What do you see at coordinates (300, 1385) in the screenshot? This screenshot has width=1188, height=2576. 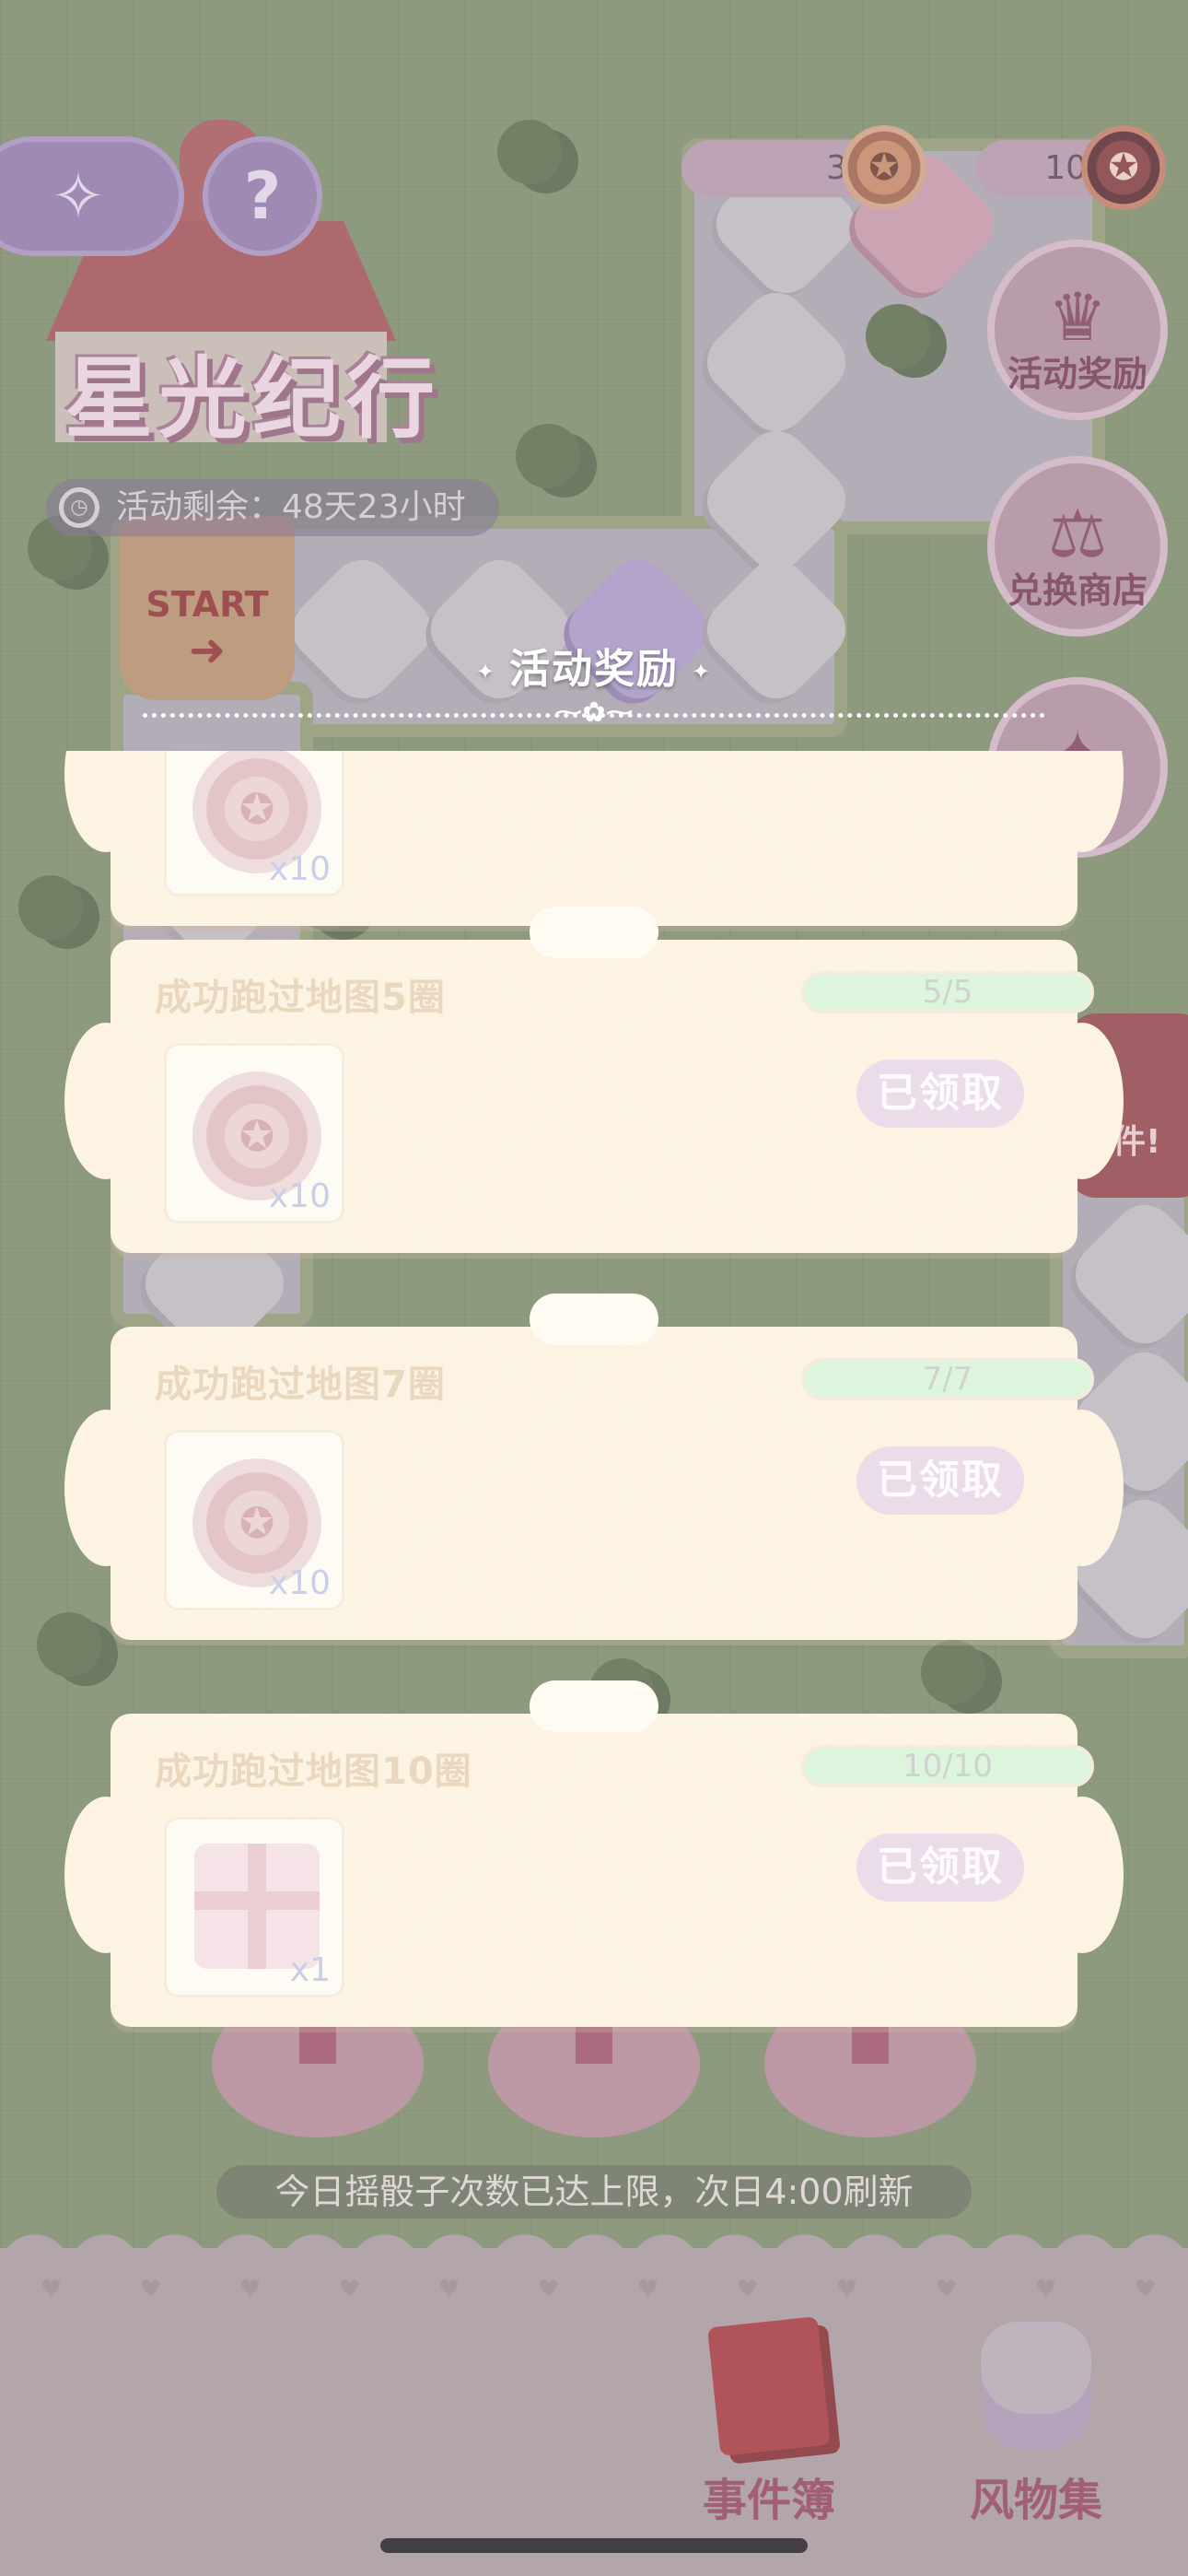 I see `task-title: 成功跑过地图7圈` at bounding box center [300, 1385].